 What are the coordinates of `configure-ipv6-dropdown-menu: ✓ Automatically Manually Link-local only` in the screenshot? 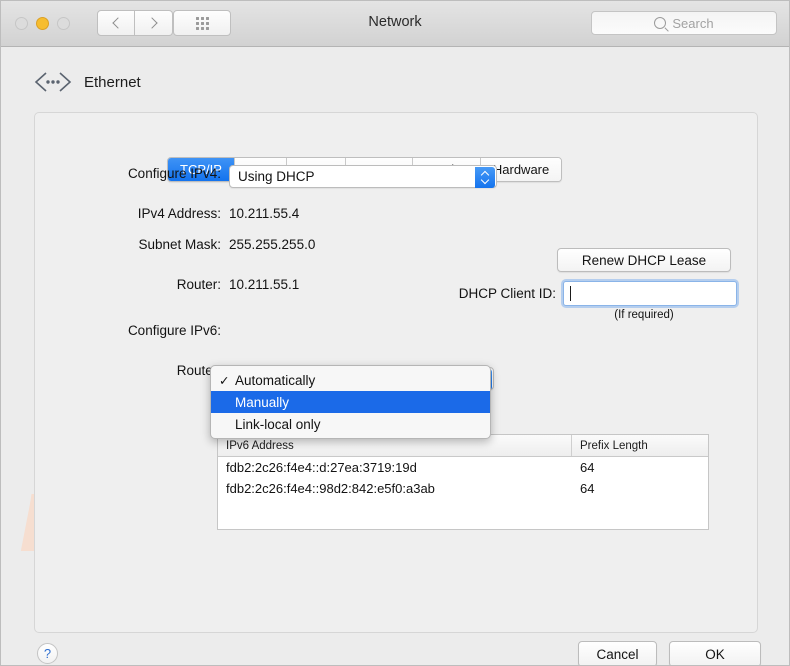 It's located at (350, 402).